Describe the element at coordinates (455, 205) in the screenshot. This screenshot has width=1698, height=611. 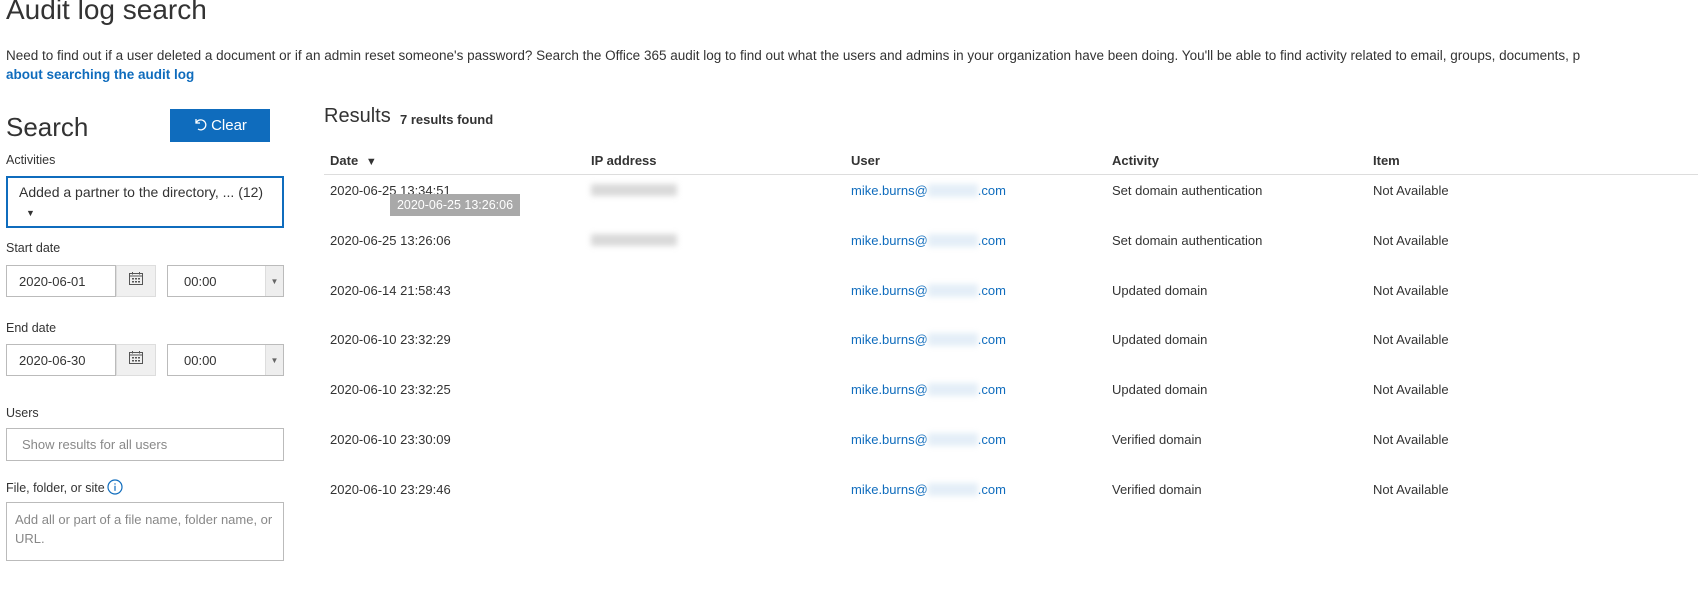
I see `date-tooltip: 2020-06-25 13:26:06` at that location.